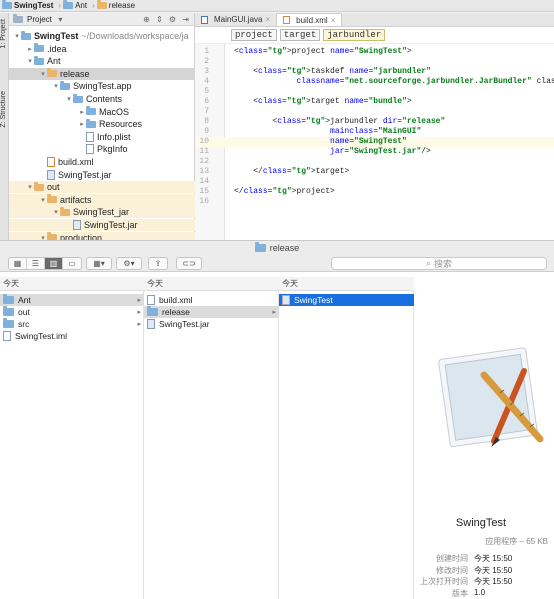  What do you see at coordinates (277, 248) in the screenshot?
I see `finder-title-bar: release` at bounding box center [277, 248].